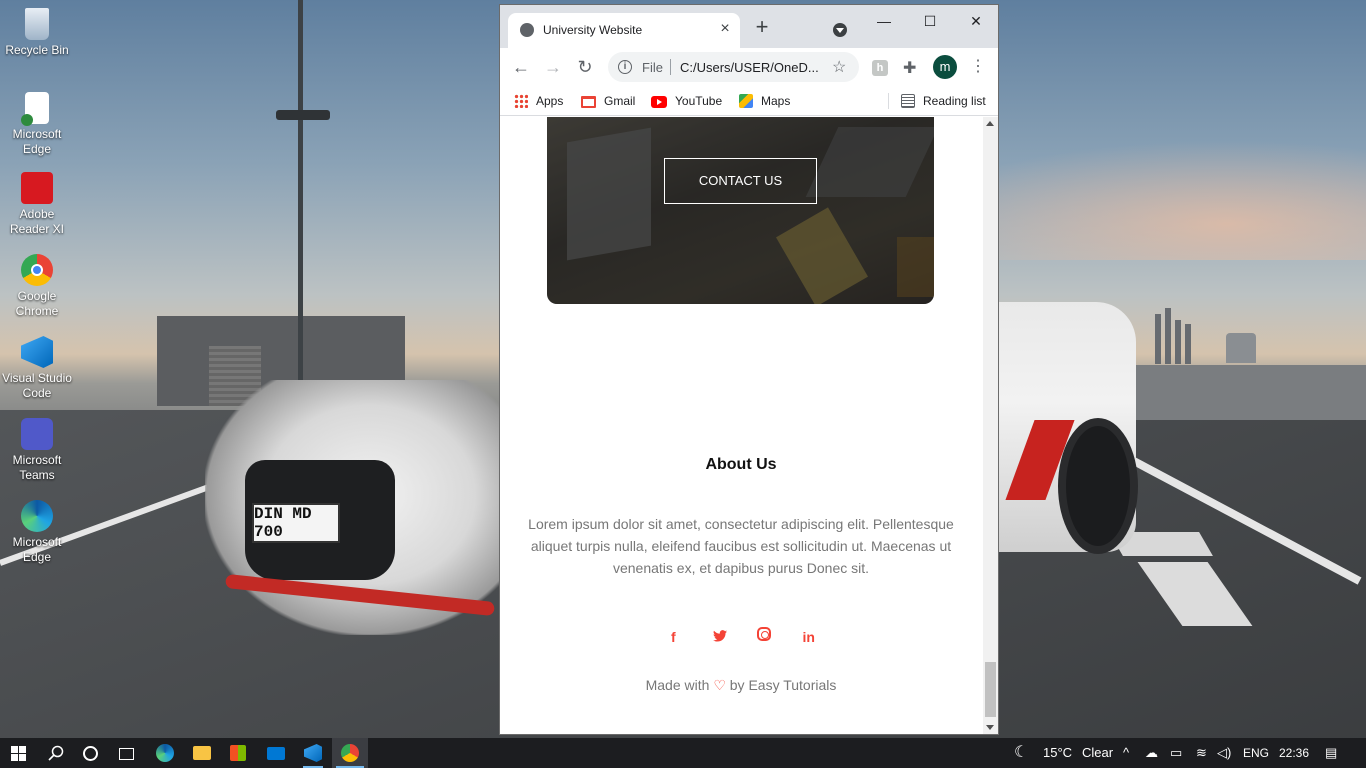 The image size is (1366, 768). What do you see at coordinates (1126, 753) in the screenshot?
I see `show-hidden-icons-chevron-icon: ^` at bounding box center [1126, 753].